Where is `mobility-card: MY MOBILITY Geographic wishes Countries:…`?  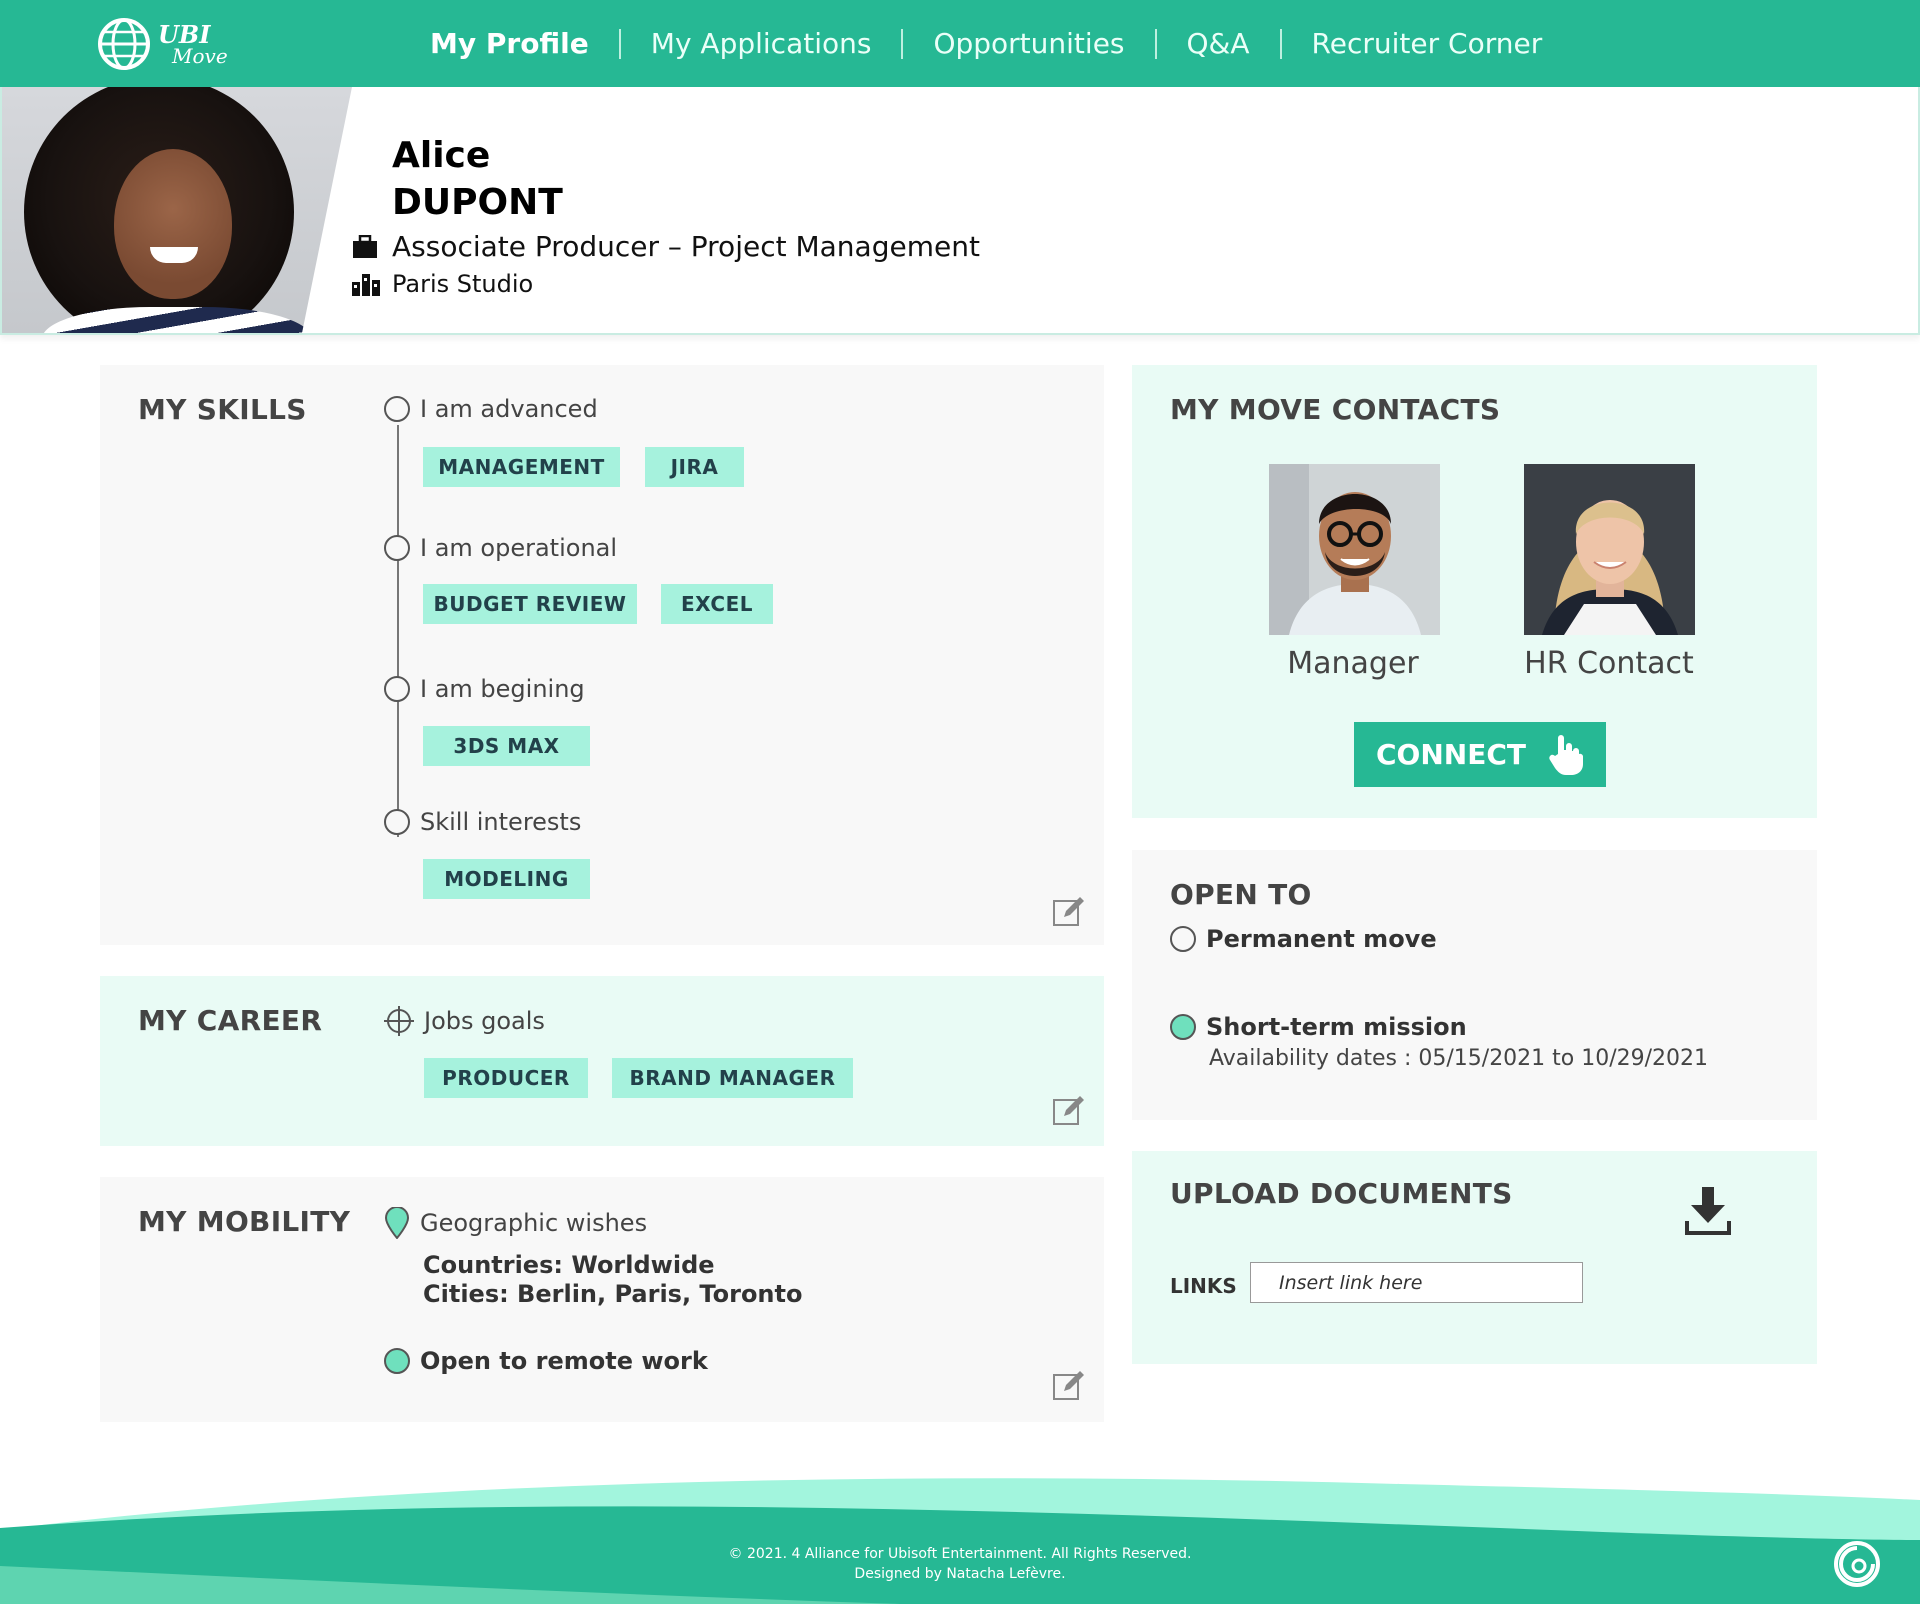
mobility-card: MY MOBILITY Geographic wishes Countries:… is located at coordinates (602, 1299).